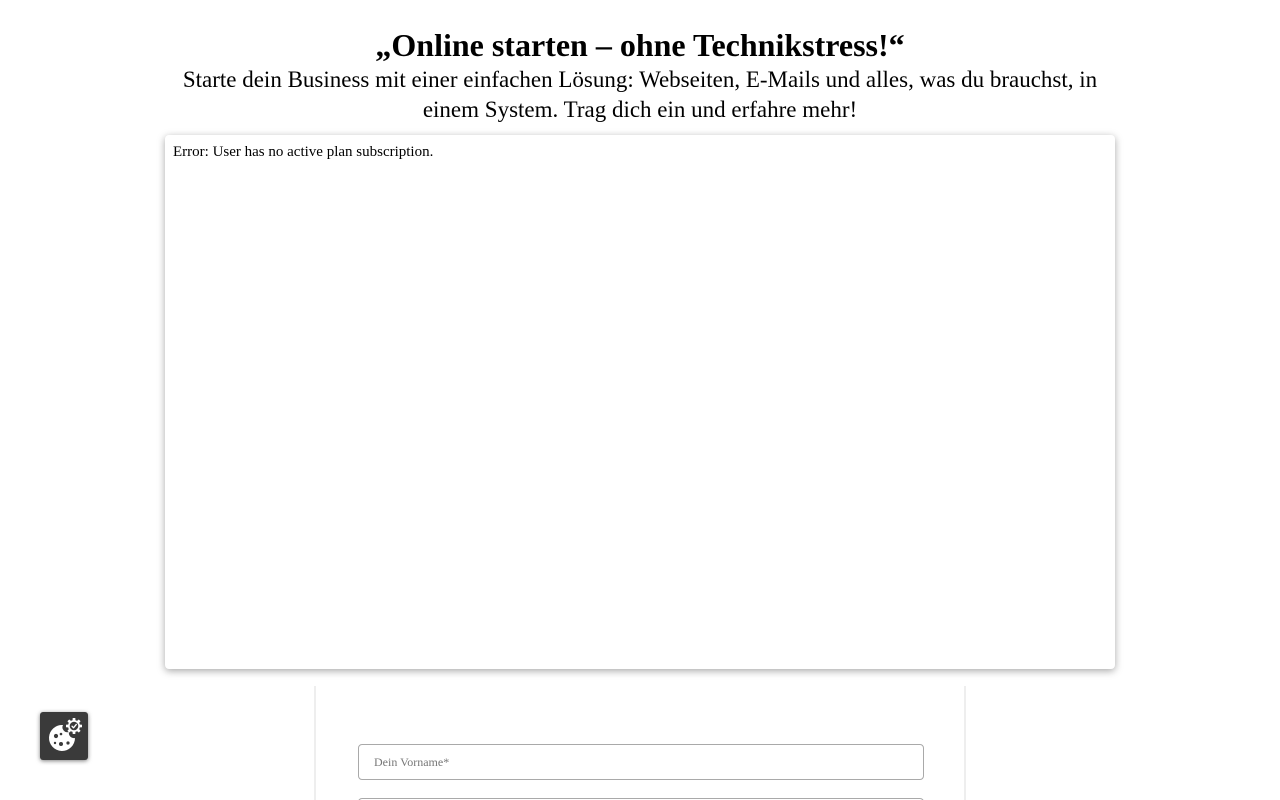 The image size is (1280, 800). Describe the element at coordinates (641, 762) in the screenshot. I see `firstname-input` at that location.